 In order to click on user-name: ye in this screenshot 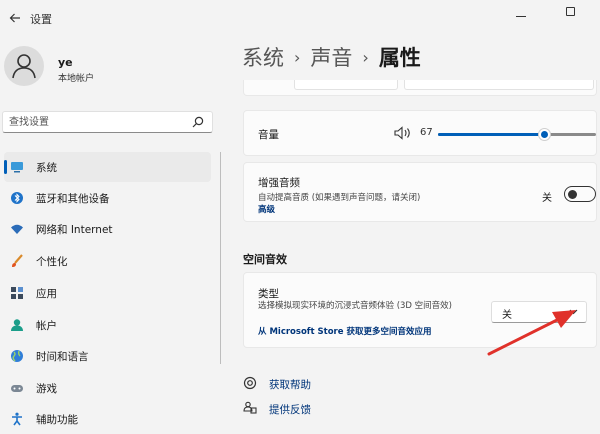, I will do `click(65, 62)`.